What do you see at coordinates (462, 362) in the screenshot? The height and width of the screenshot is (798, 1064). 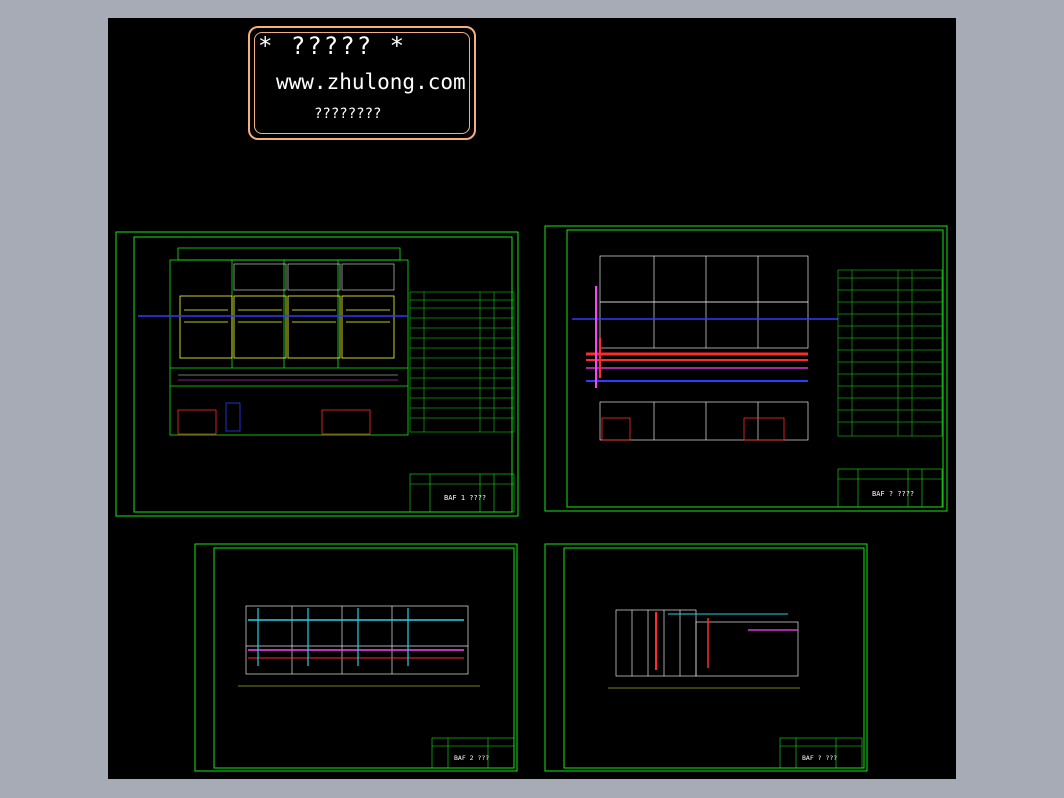 I see `sheet-1-equipment-table` at bounding box center [462, 362].